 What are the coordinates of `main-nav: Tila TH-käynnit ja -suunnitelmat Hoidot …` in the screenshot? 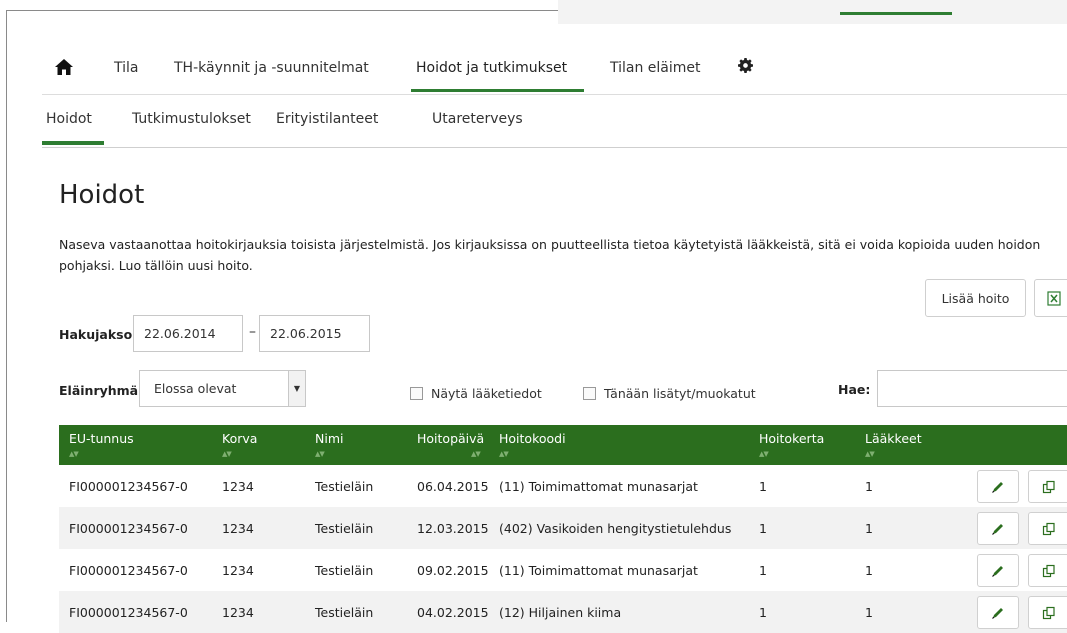 It's located at (554, 71).